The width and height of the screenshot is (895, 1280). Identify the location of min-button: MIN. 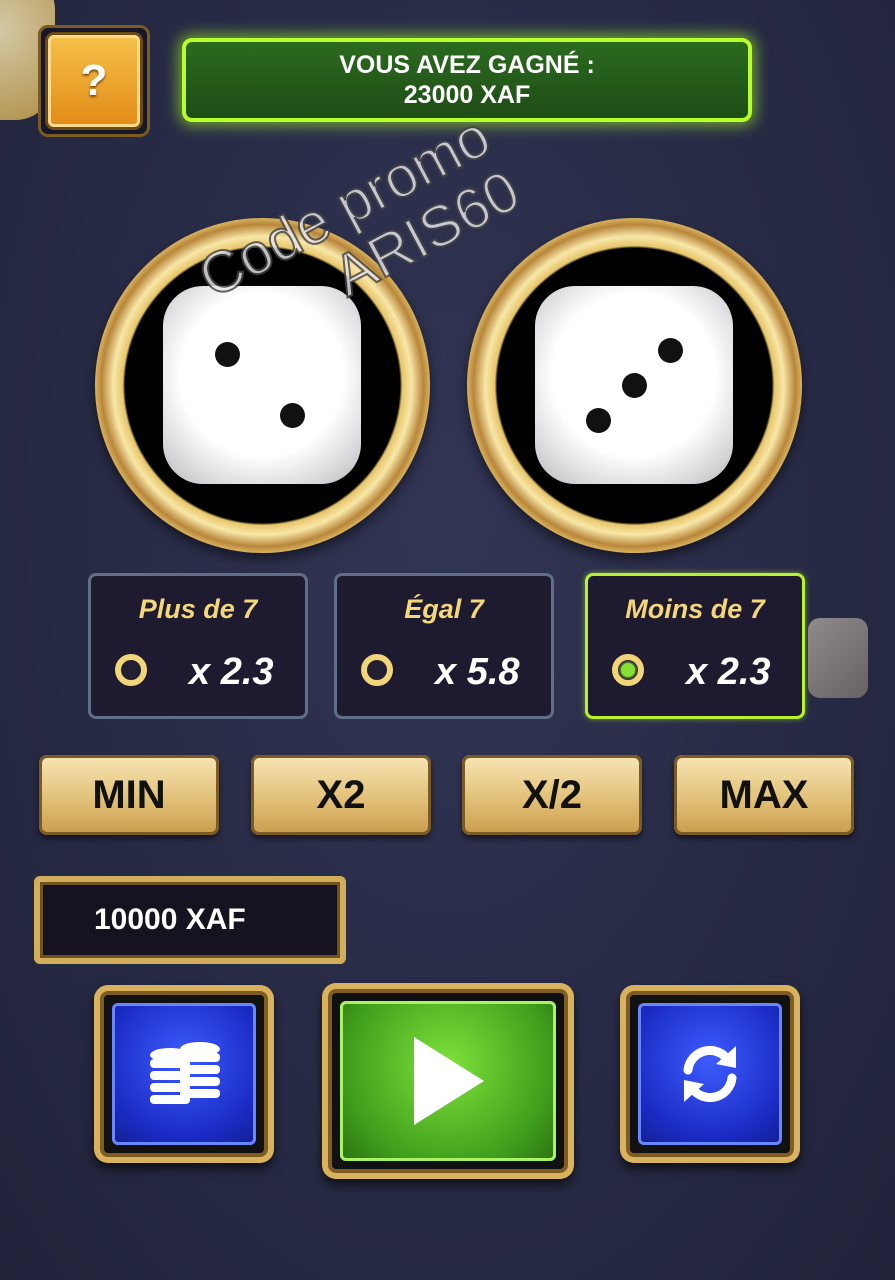
(129, 795).